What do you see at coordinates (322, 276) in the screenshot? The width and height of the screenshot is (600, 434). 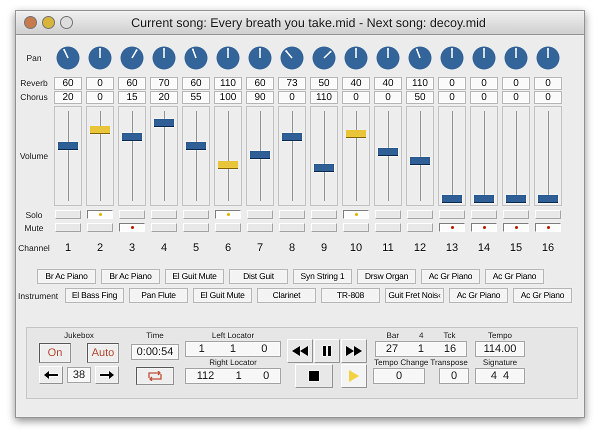 I see `instrument-selector: Syn String 1` at bounding box center [322, 276].